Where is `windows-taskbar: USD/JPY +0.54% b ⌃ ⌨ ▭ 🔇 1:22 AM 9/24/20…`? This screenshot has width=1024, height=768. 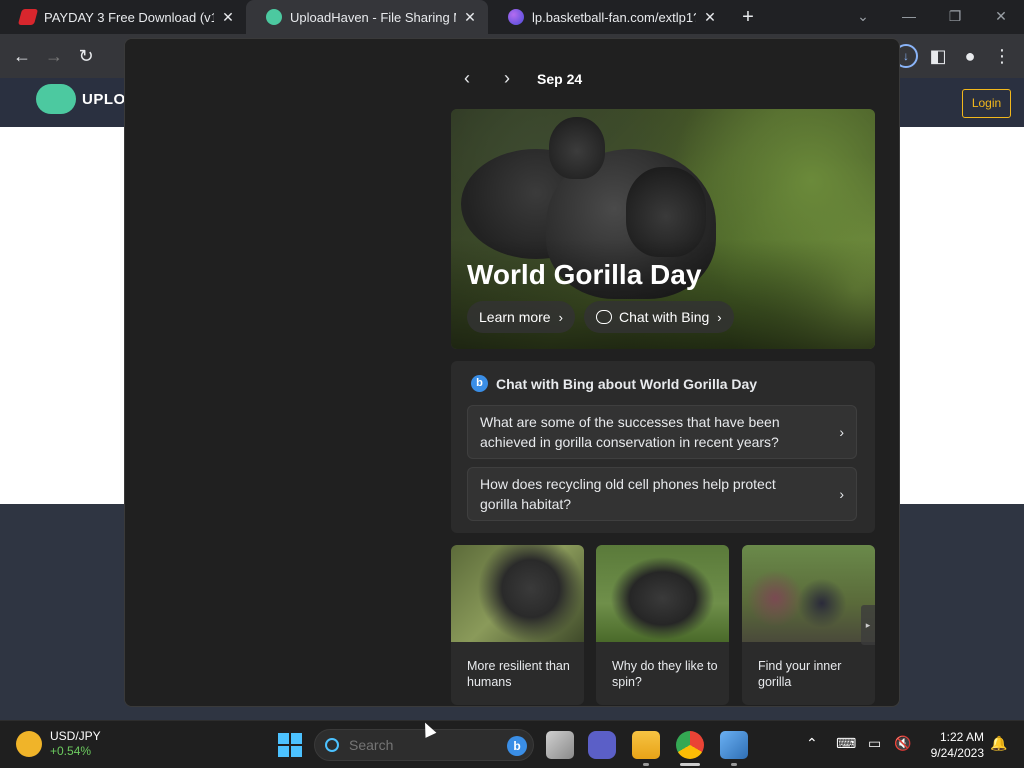
windows-taskbar: USD/JPY +0.54% b ⌃ ⌨ ▭ 🔇 1:22 AM 9/24/20… is located at coordinates (512, 744).